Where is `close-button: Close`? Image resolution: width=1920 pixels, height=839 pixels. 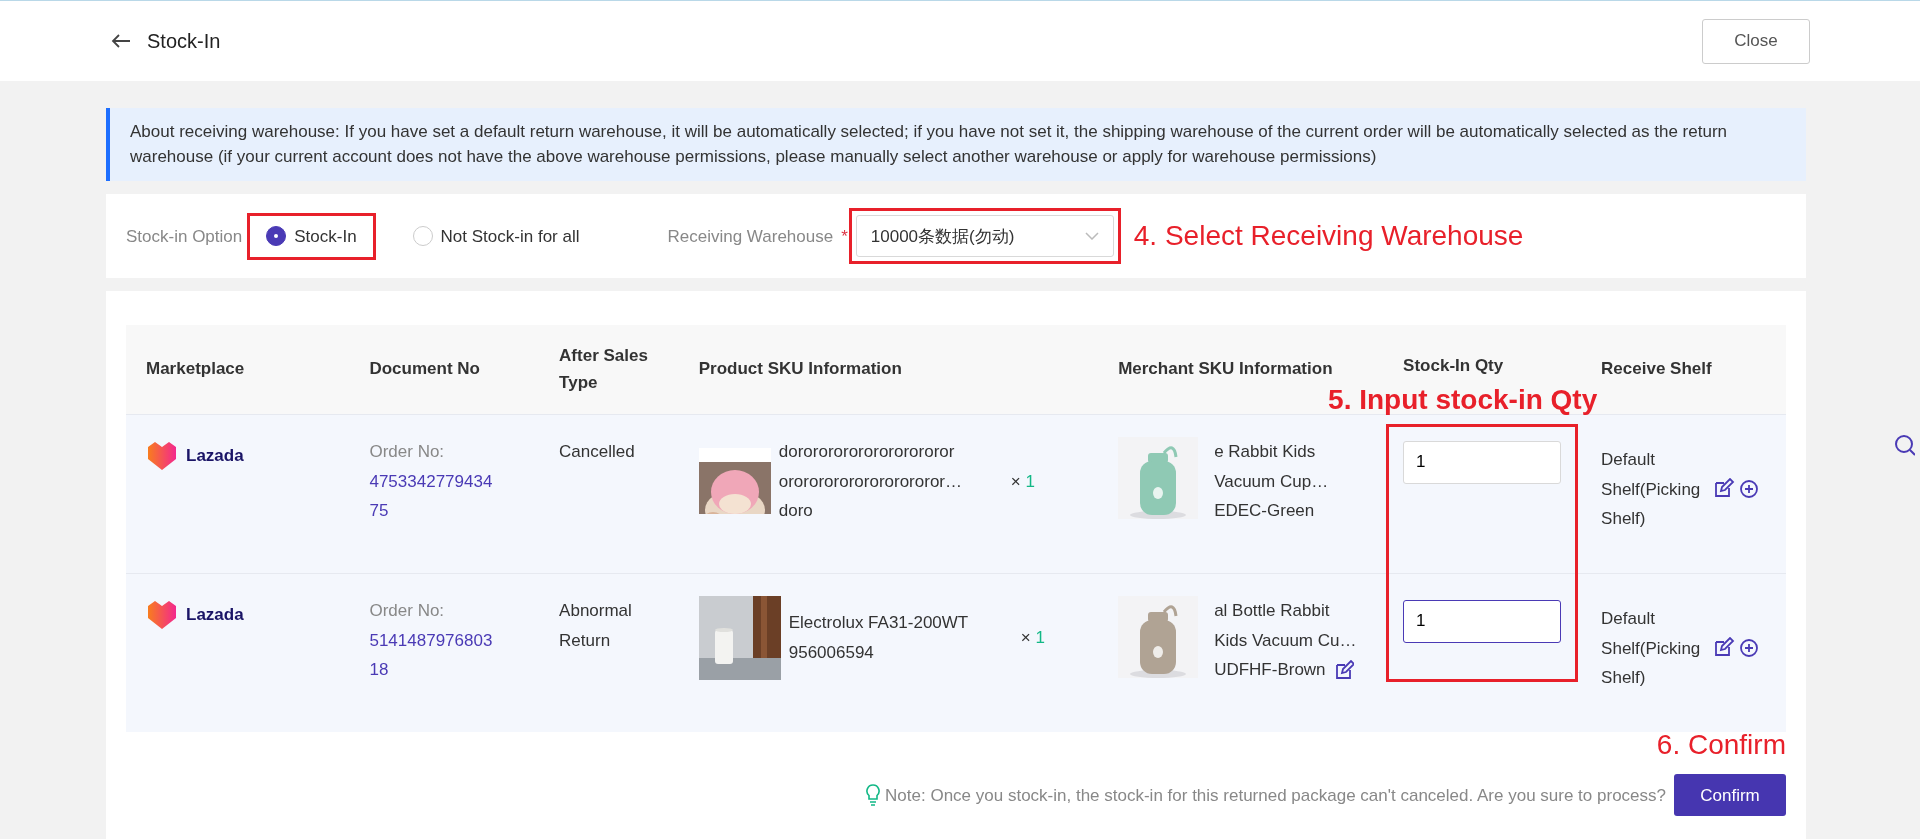 close-button: Close is located at coordinates (1756, 41).